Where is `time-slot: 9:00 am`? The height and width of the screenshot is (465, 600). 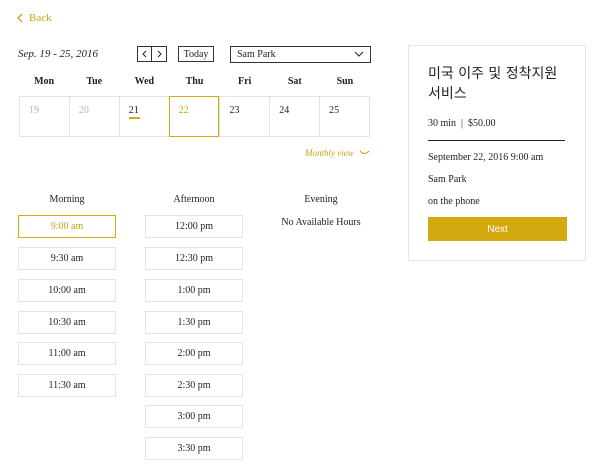
time-slot: 9:00 am is located at coordinates (67, 226).